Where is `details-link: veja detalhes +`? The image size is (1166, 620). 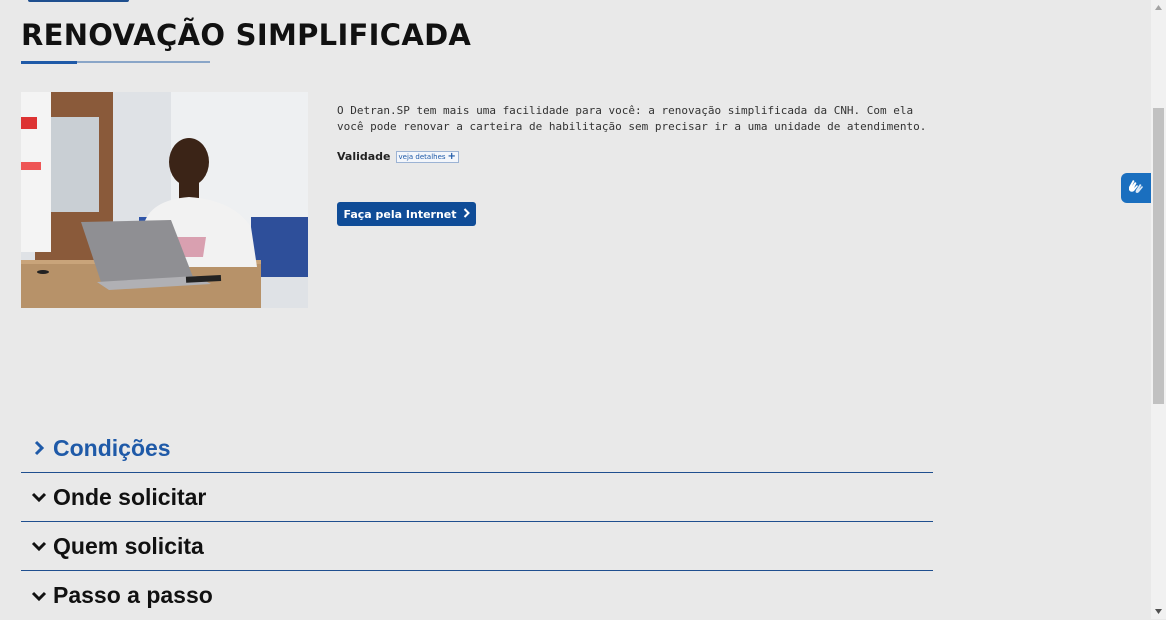 details-link: veja detalhes + is located at coordinates (427, 156).